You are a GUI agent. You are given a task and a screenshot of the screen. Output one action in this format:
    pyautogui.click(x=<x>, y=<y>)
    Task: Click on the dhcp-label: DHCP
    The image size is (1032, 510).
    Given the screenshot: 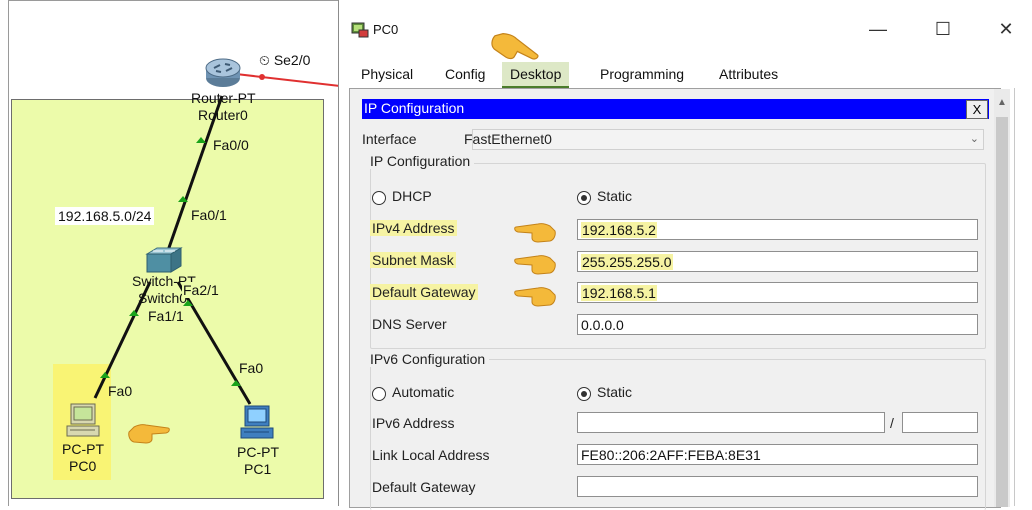 What is the action you would take?
    pyautogui.click(x=412, y=196)
    